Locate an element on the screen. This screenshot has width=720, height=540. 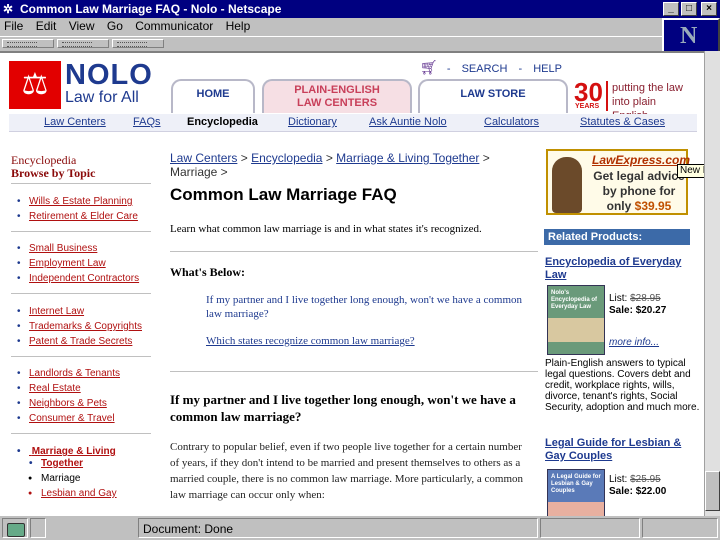
sidebar-link-employment: Employment Law is located at coordinates (61, 263).